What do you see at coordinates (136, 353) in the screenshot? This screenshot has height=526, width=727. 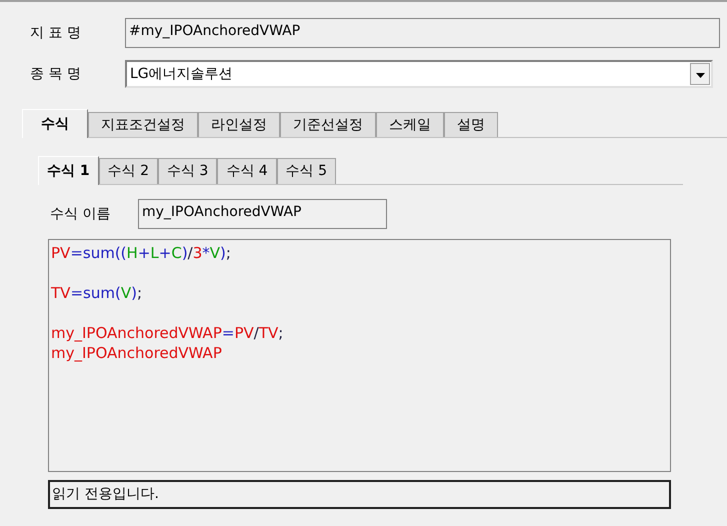 I see `code-line: my_IPOAnchoredVWAP` at bounding box center [136, 353].